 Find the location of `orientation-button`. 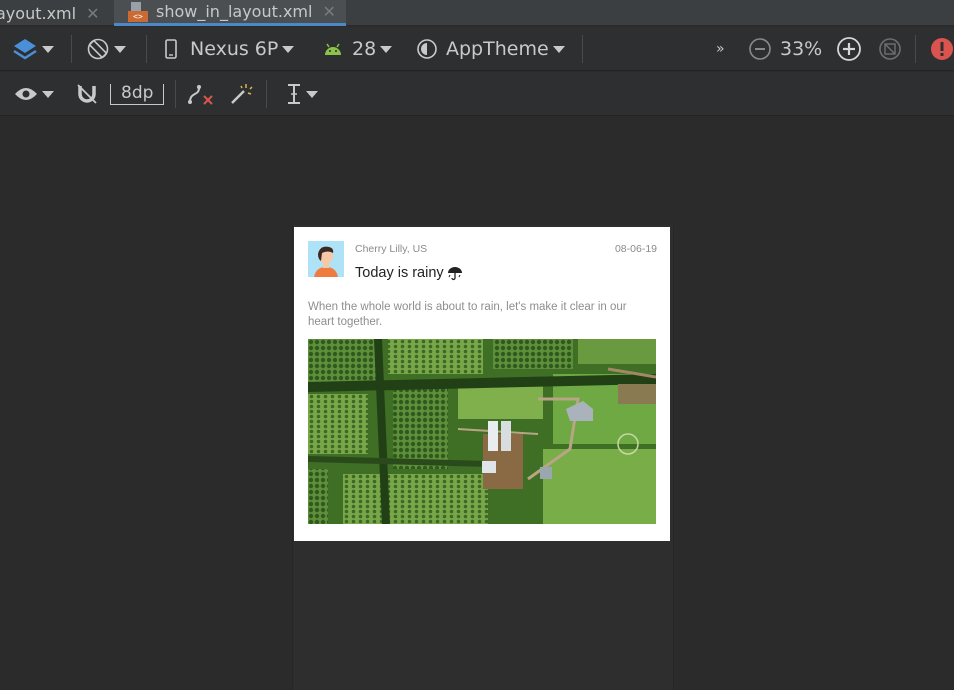

orientation-button is located at coordinates (106, 49).